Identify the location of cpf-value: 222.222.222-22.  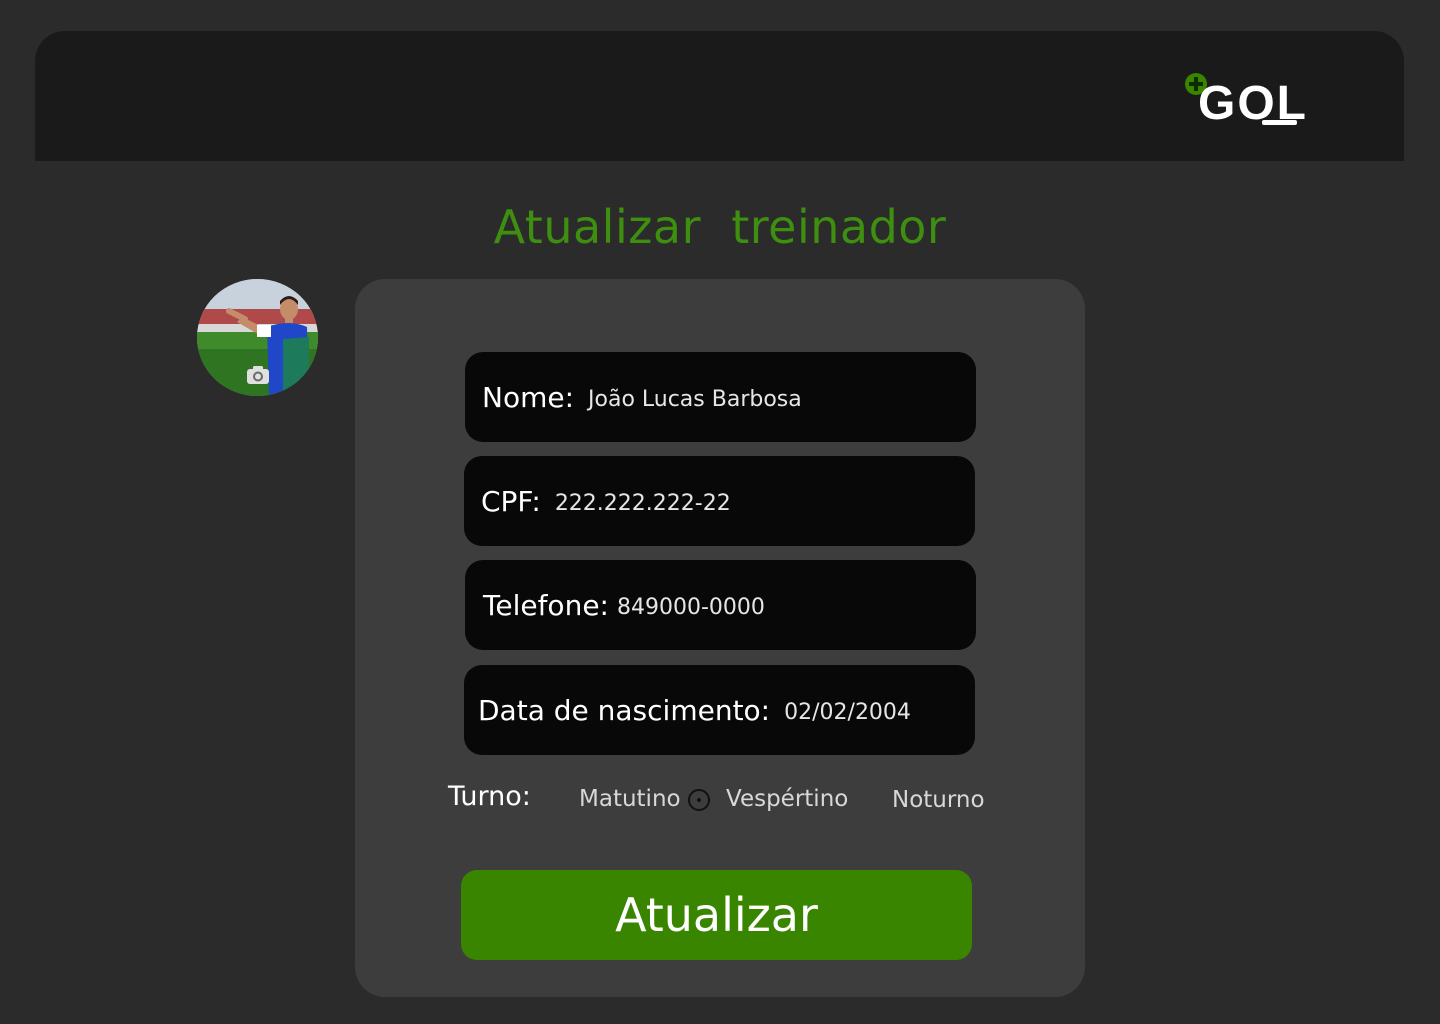
(643, 501).